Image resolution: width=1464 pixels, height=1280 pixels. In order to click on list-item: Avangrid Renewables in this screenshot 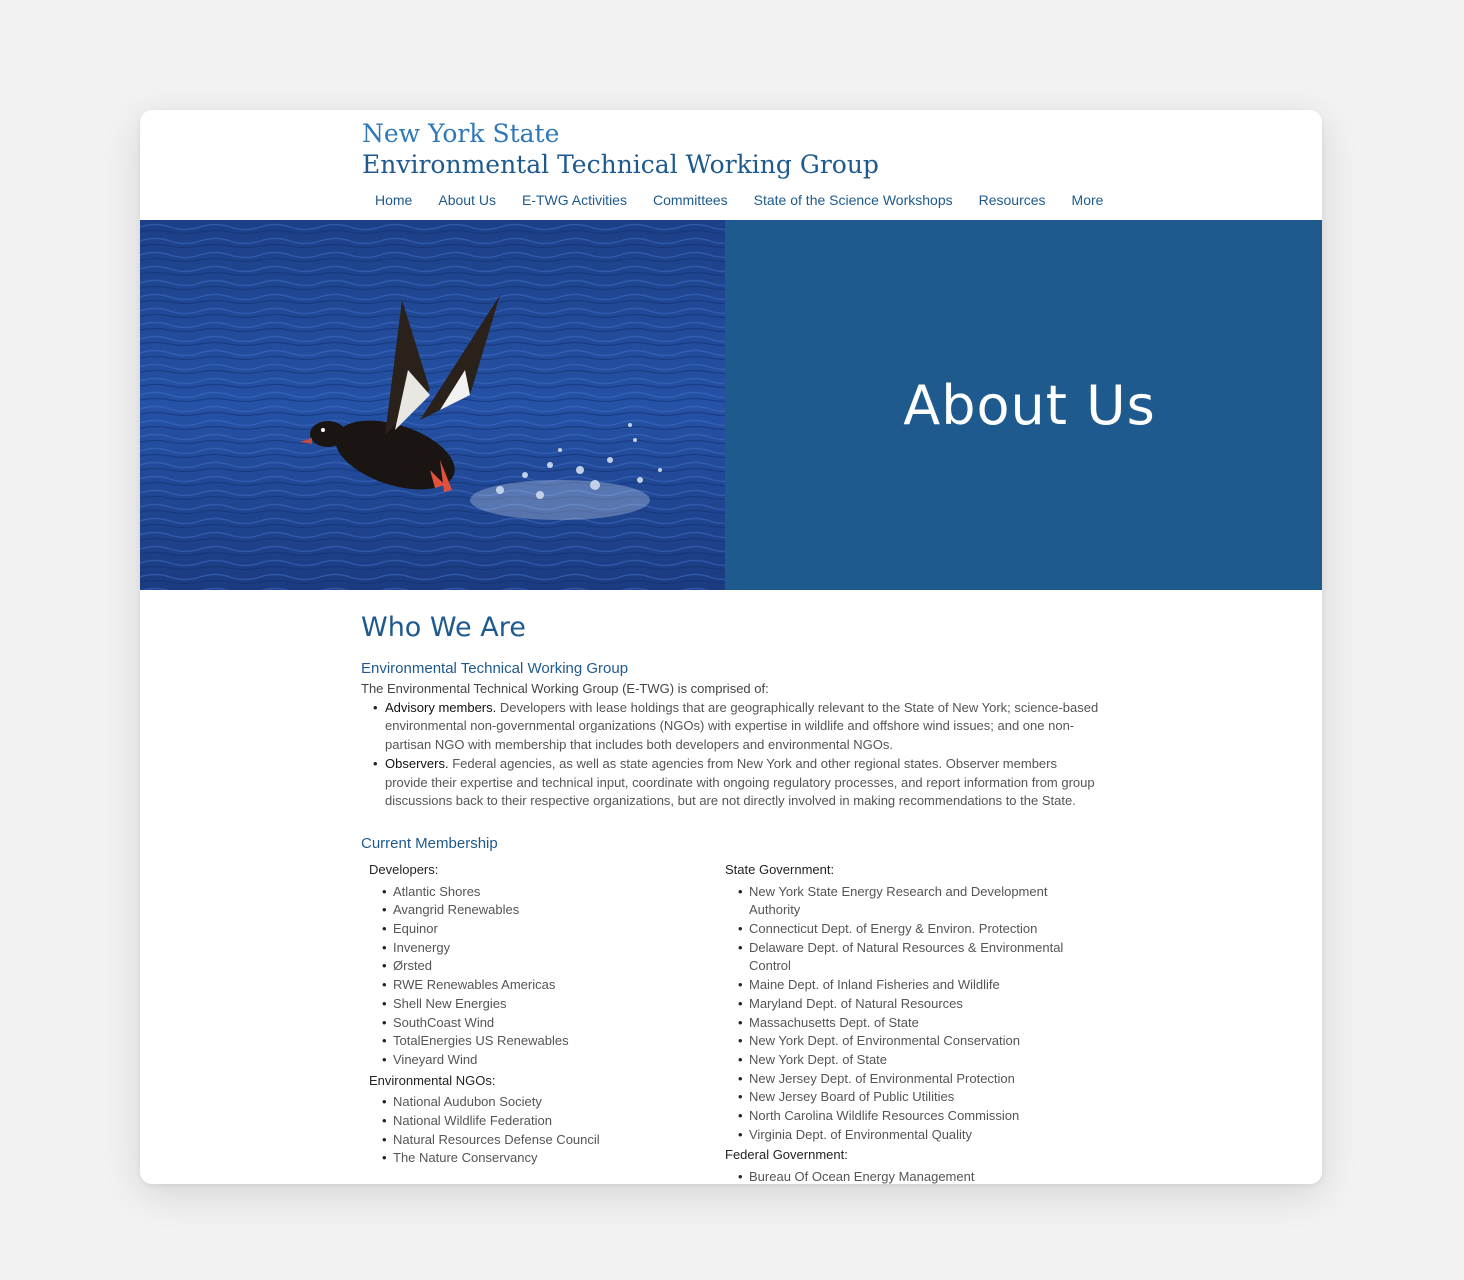, I will do `click(540, 910)`.